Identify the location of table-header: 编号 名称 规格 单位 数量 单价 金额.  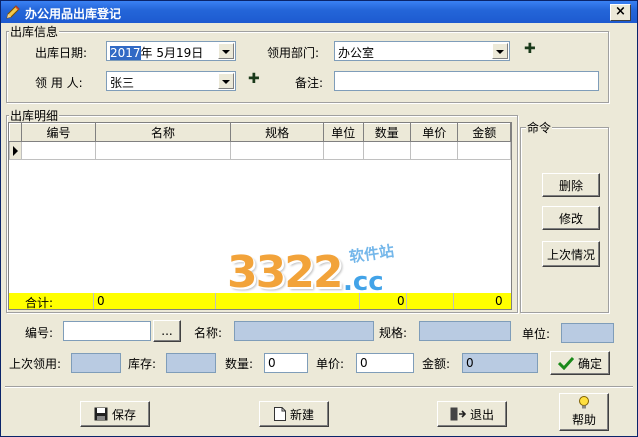
(259, 132).